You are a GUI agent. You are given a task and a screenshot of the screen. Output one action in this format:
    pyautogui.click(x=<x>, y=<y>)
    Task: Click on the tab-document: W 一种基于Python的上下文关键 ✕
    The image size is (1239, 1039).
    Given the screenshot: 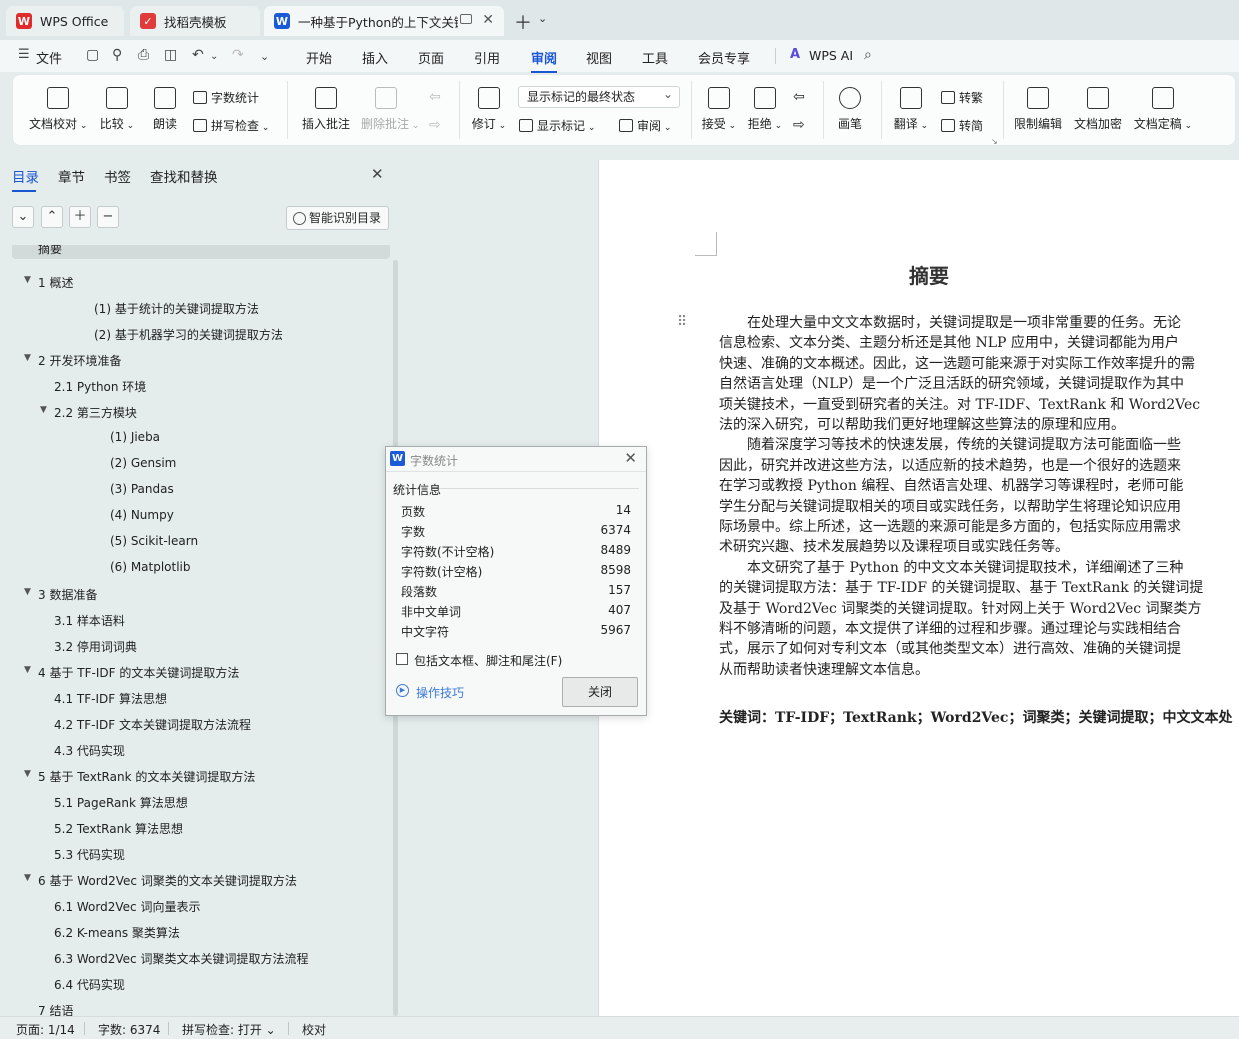 What is the action you would take?
    pyautogui.click(x=384, y=21)
    